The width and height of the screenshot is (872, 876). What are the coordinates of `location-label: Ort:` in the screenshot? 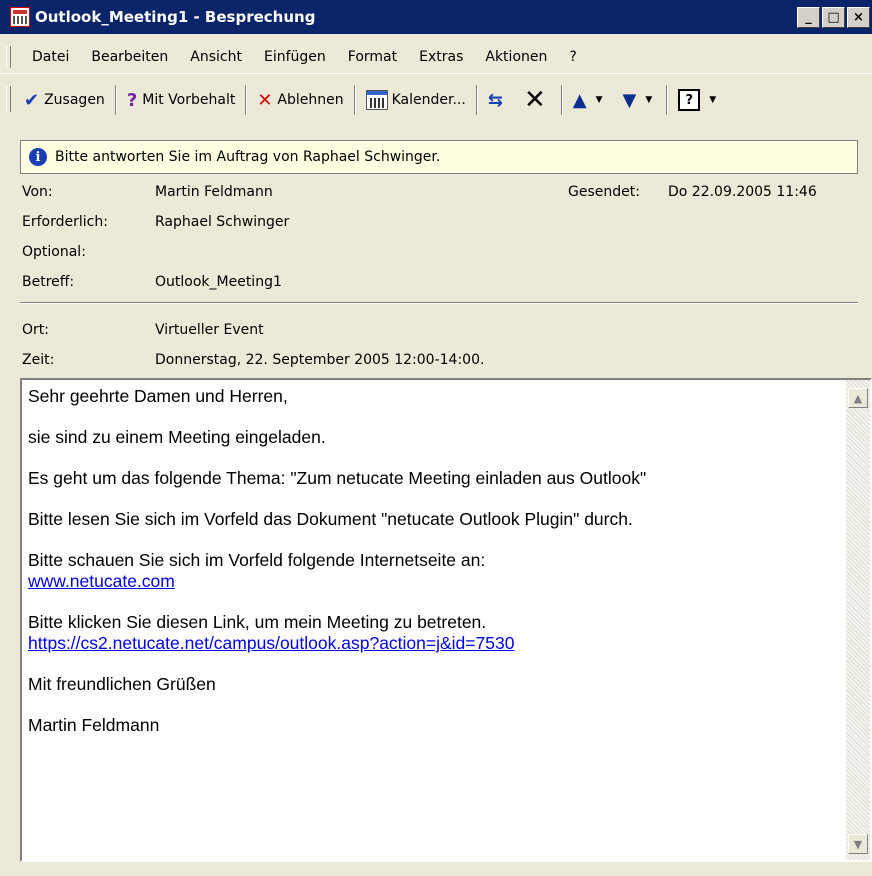 It's located at (35, 330).